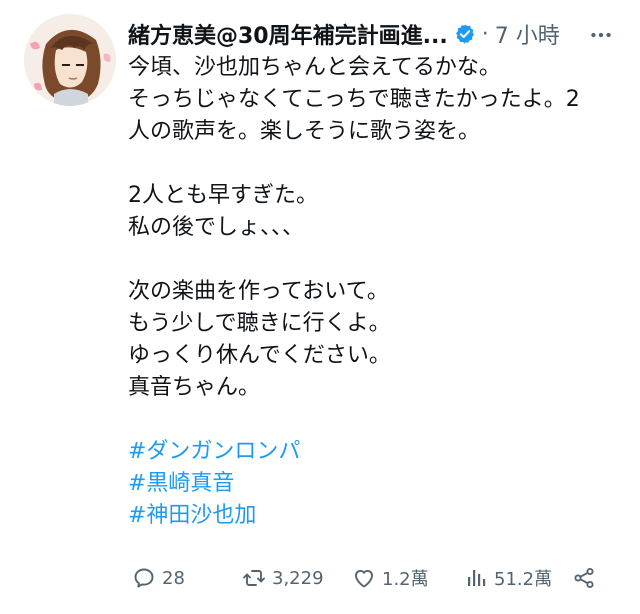 The width and height of the screenshot is (640, 614). What do you see at coordinates (354, 99) in the screenshot?
I see `tweet-text-line: そっちじゃなくてこっちで聴きたかったよ。2` at bounding box center [354, 99].